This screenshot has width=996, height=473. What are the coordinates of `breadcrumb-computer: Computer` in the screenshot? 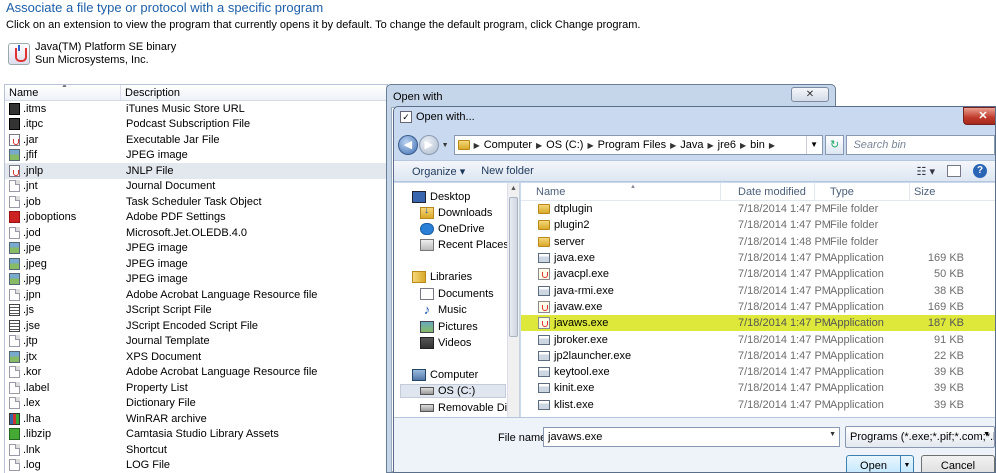 It's located at (508, 145).